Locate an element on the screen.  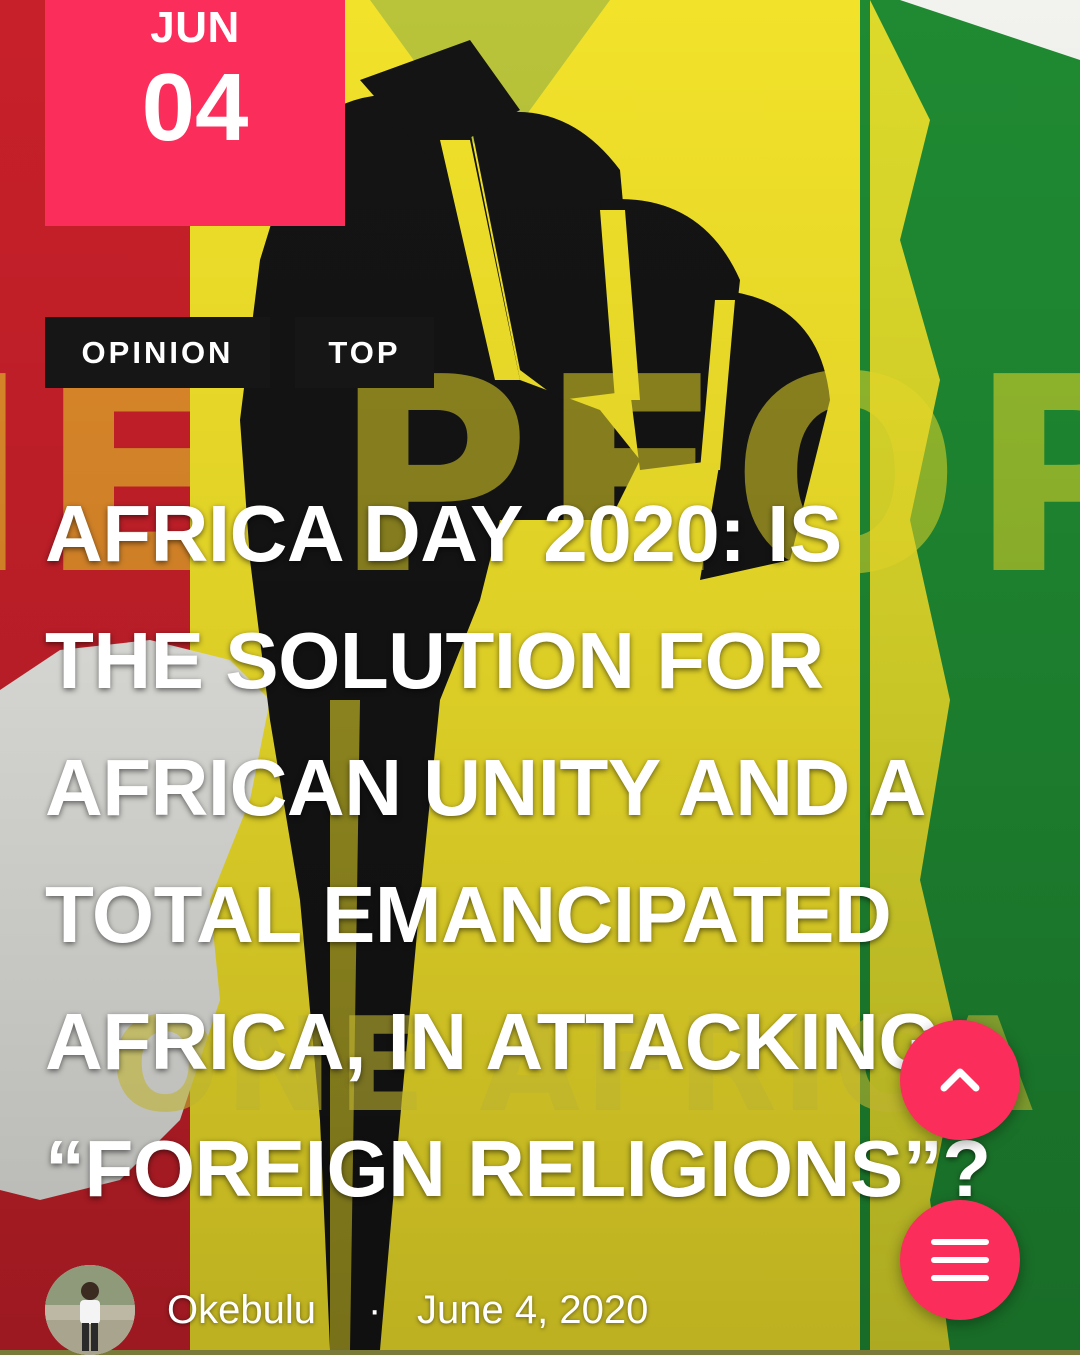
date-month: JUN is located at coordinates (195, 27).